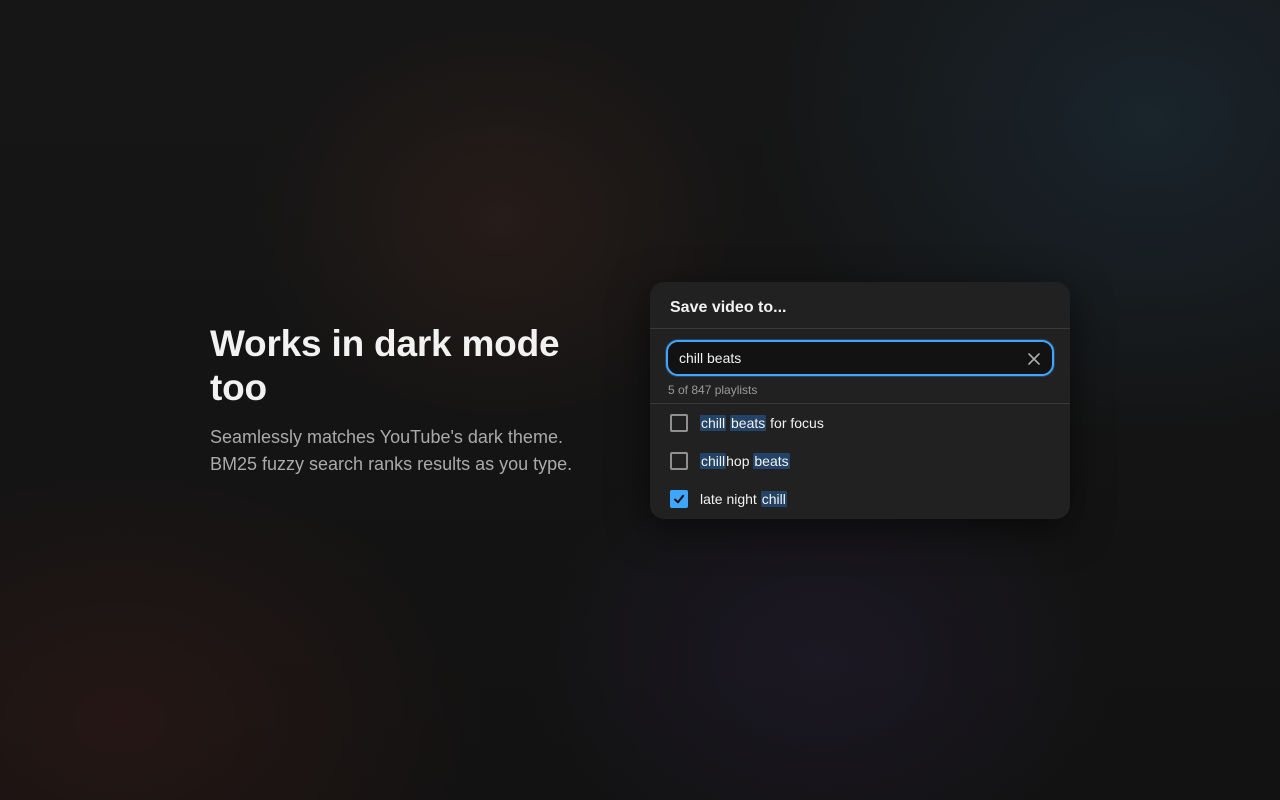 This screenshot has height=800, width=1280. I want to click on playlist-name: chill beats for focus, so click(762, 423).